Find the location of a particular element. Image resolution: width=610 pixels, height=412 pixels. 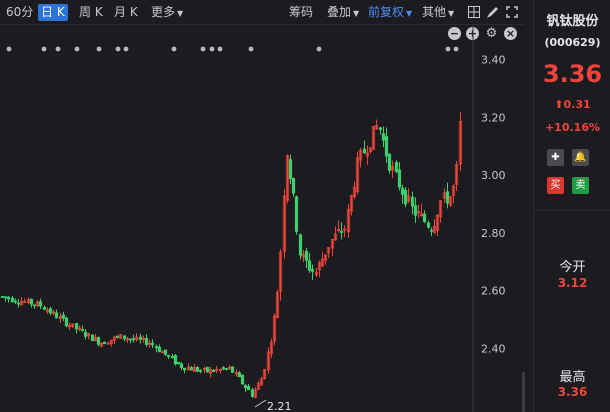

buy-button: 买 is located at coordinates (555, 185).